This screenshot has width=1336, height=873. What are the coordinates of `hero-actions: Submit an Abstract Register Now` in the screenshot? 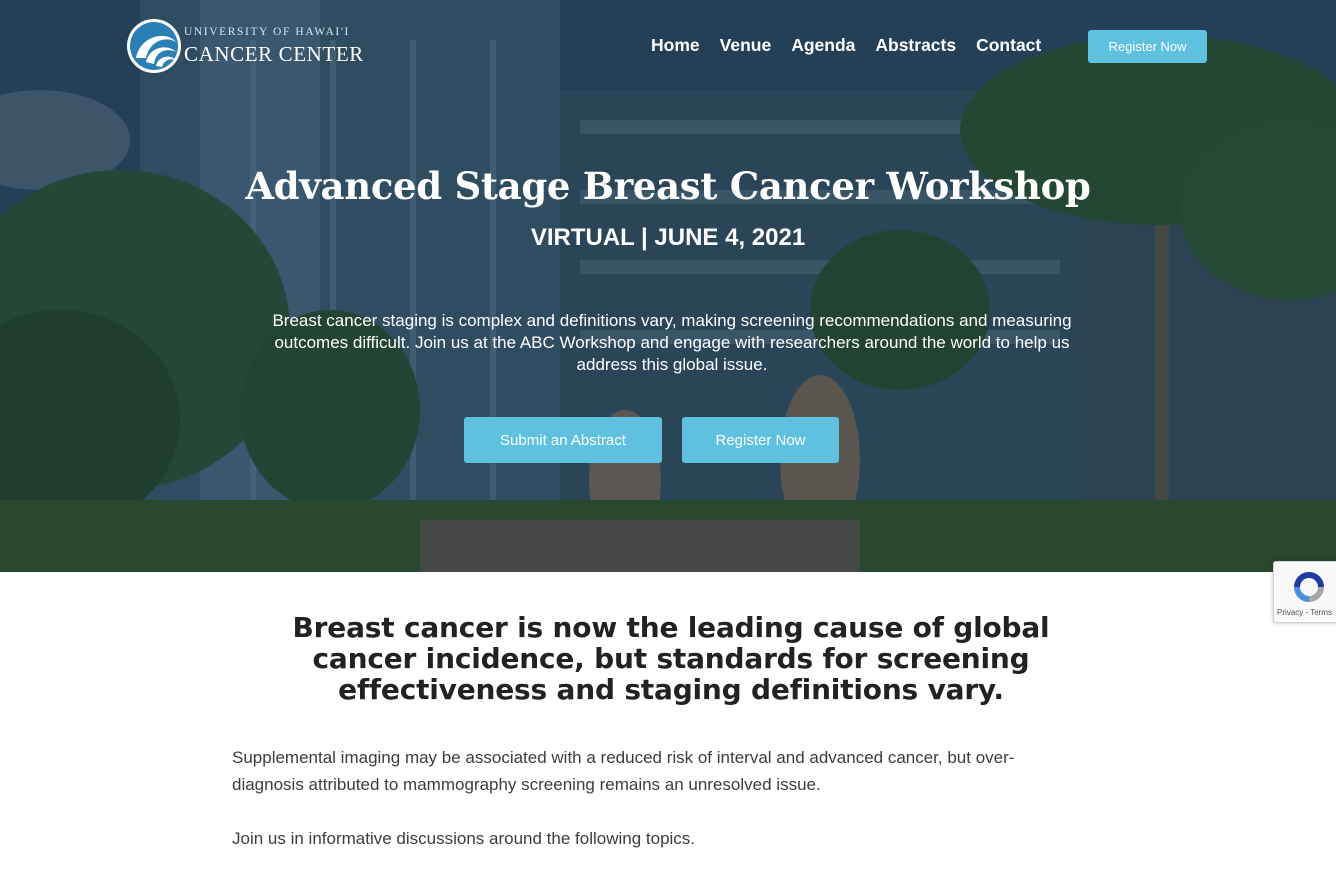 It's located at (651, 440).